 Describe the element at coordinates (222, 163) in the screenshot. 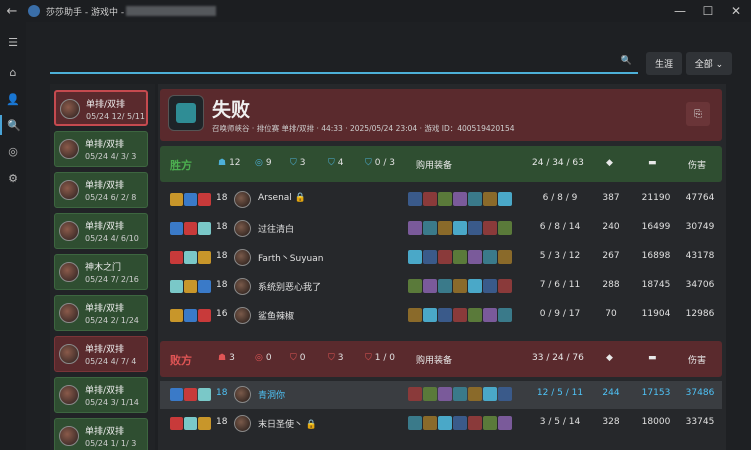

I see `objective-icon: ☗` at that location.